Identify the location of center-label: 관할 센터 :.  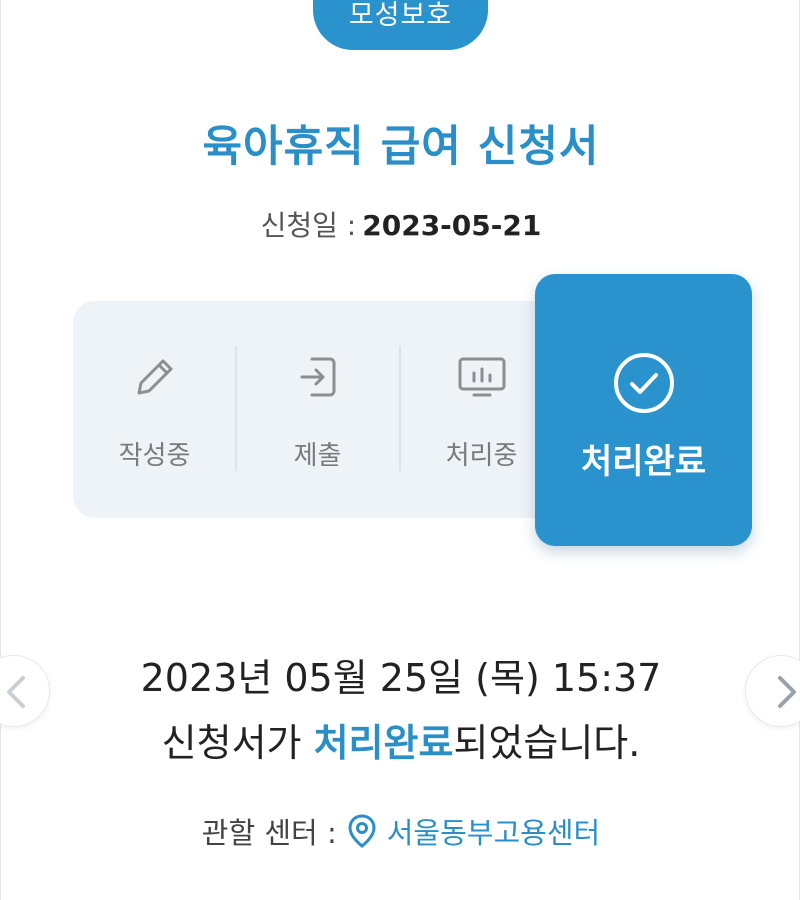
(269, 833).